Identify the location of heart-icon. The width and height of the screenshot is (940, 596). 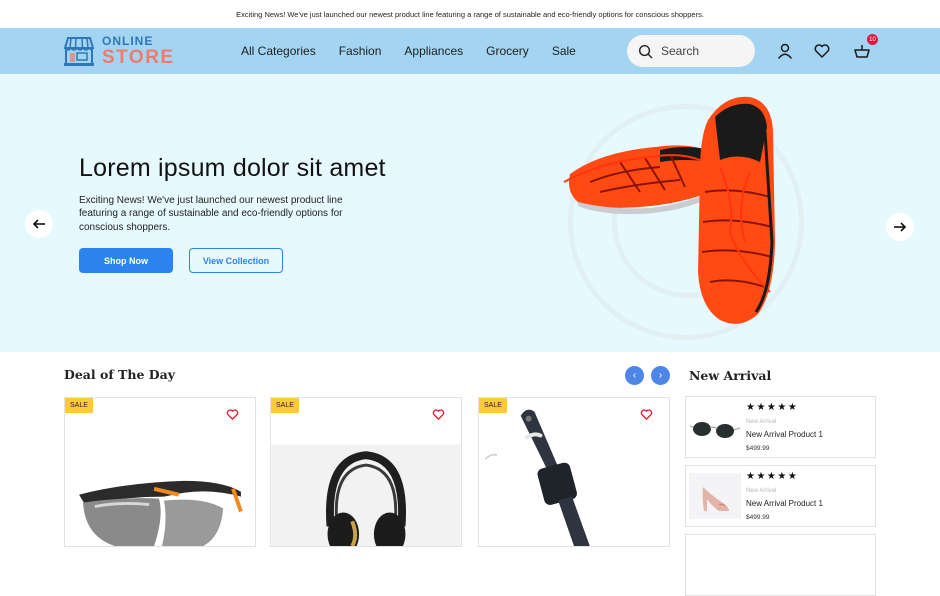
(822, 51).